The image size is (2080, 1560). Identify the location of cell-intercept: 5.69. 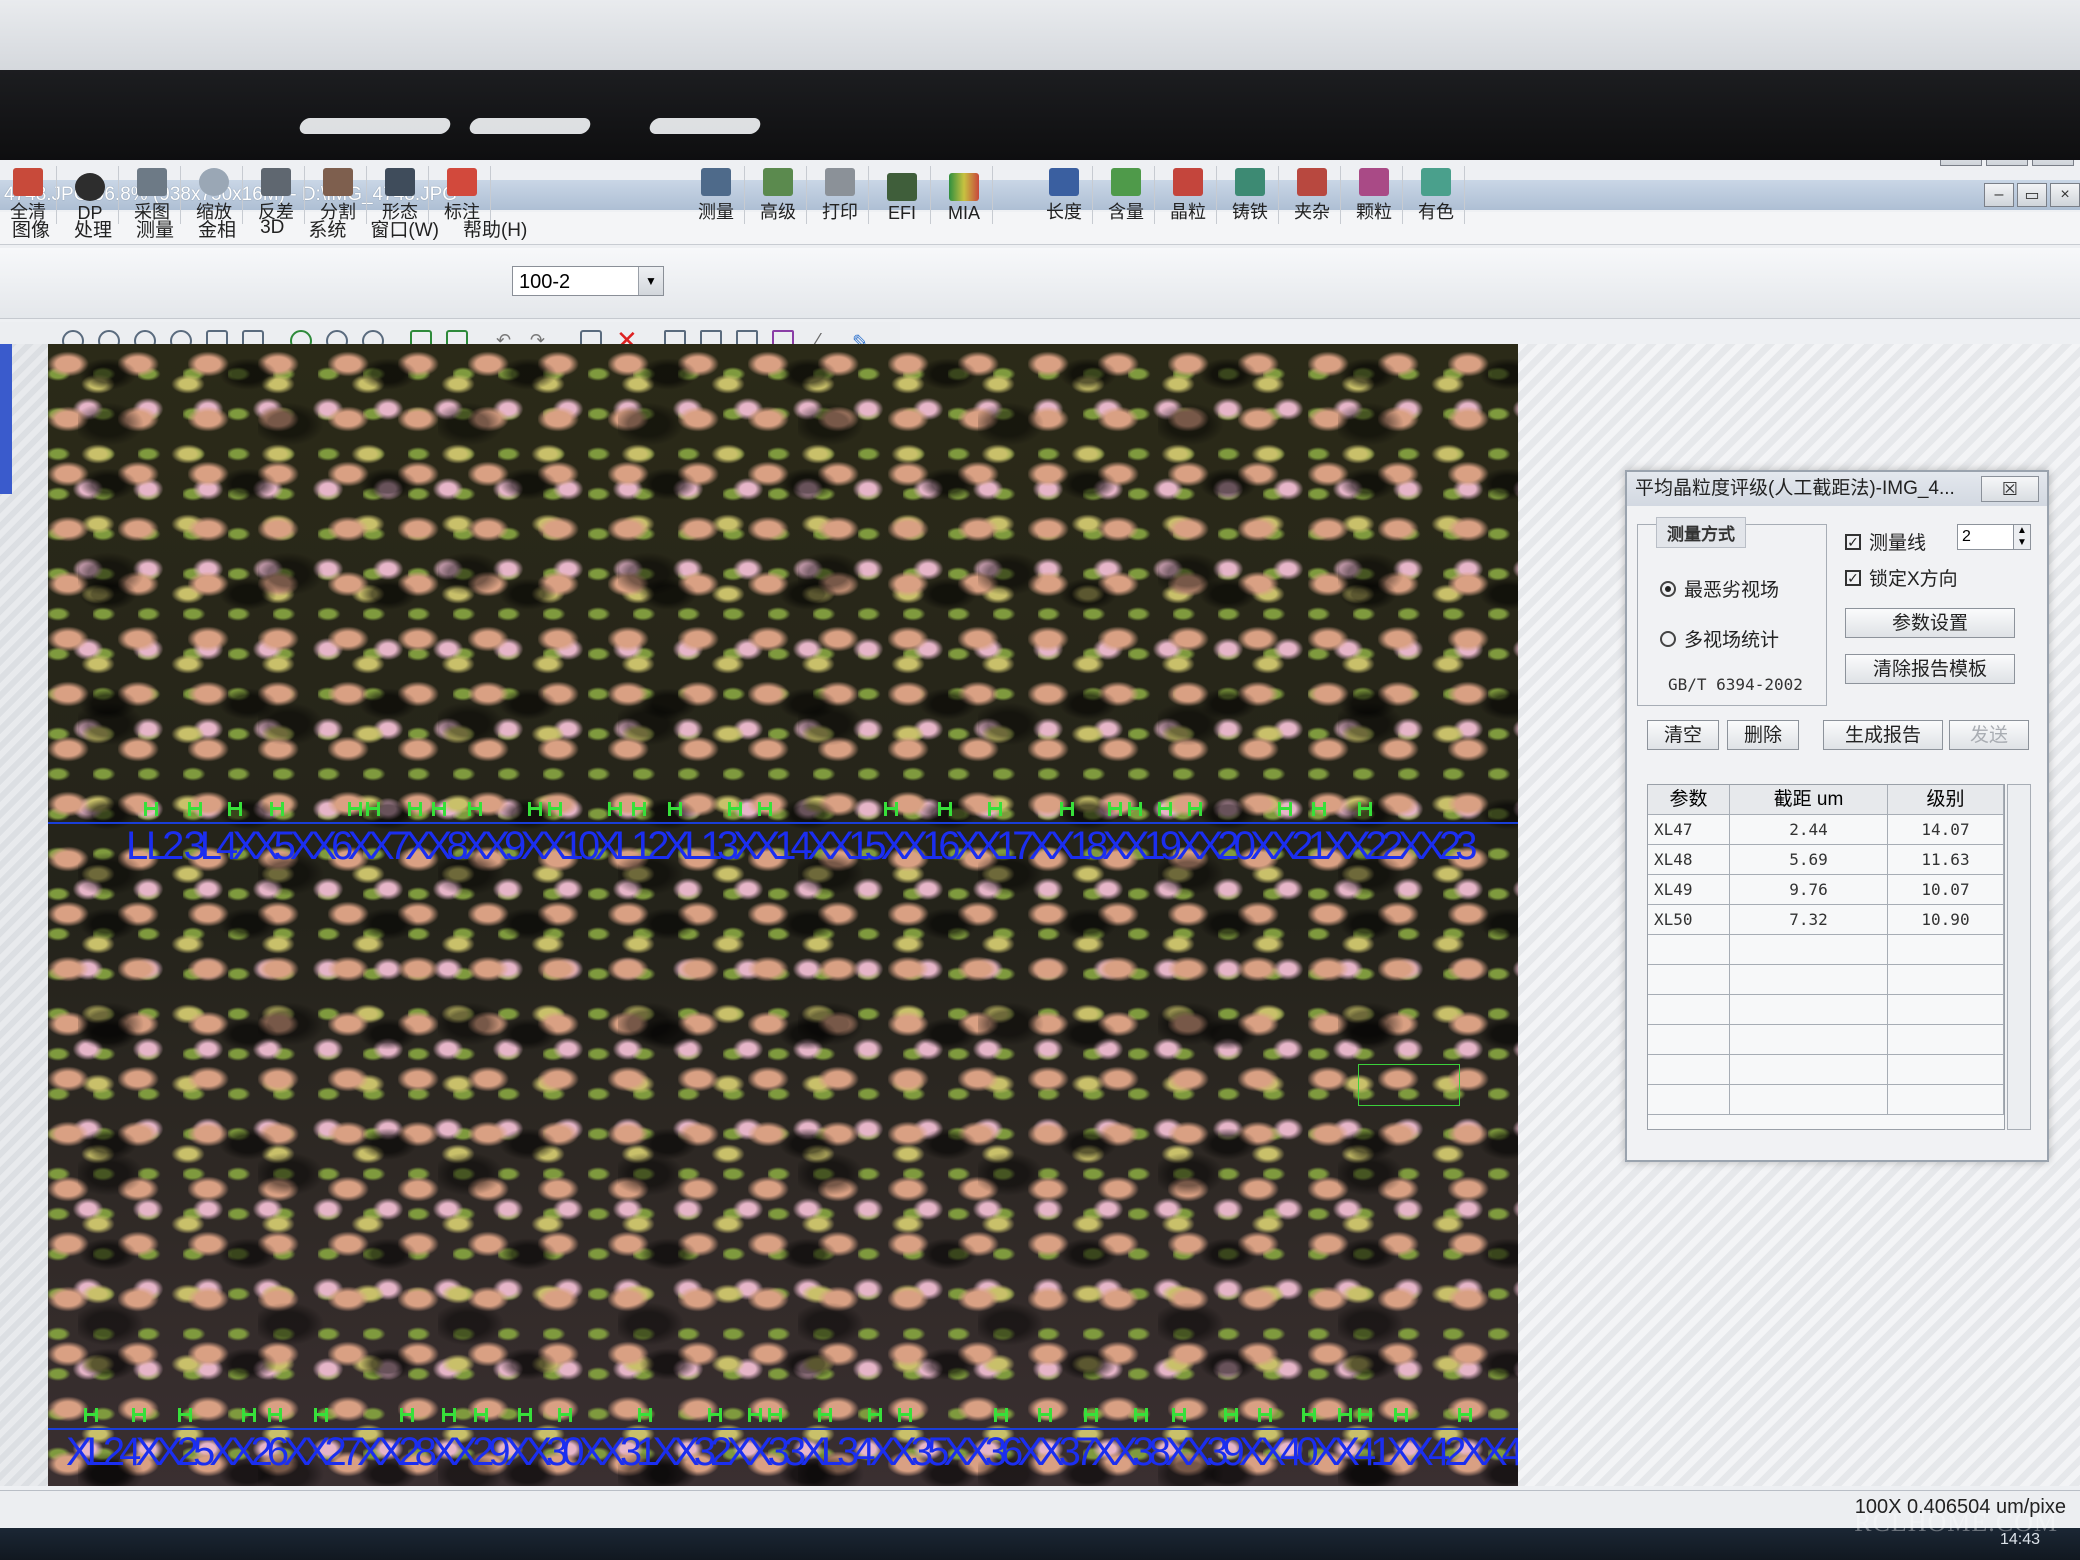
(1809, 860).